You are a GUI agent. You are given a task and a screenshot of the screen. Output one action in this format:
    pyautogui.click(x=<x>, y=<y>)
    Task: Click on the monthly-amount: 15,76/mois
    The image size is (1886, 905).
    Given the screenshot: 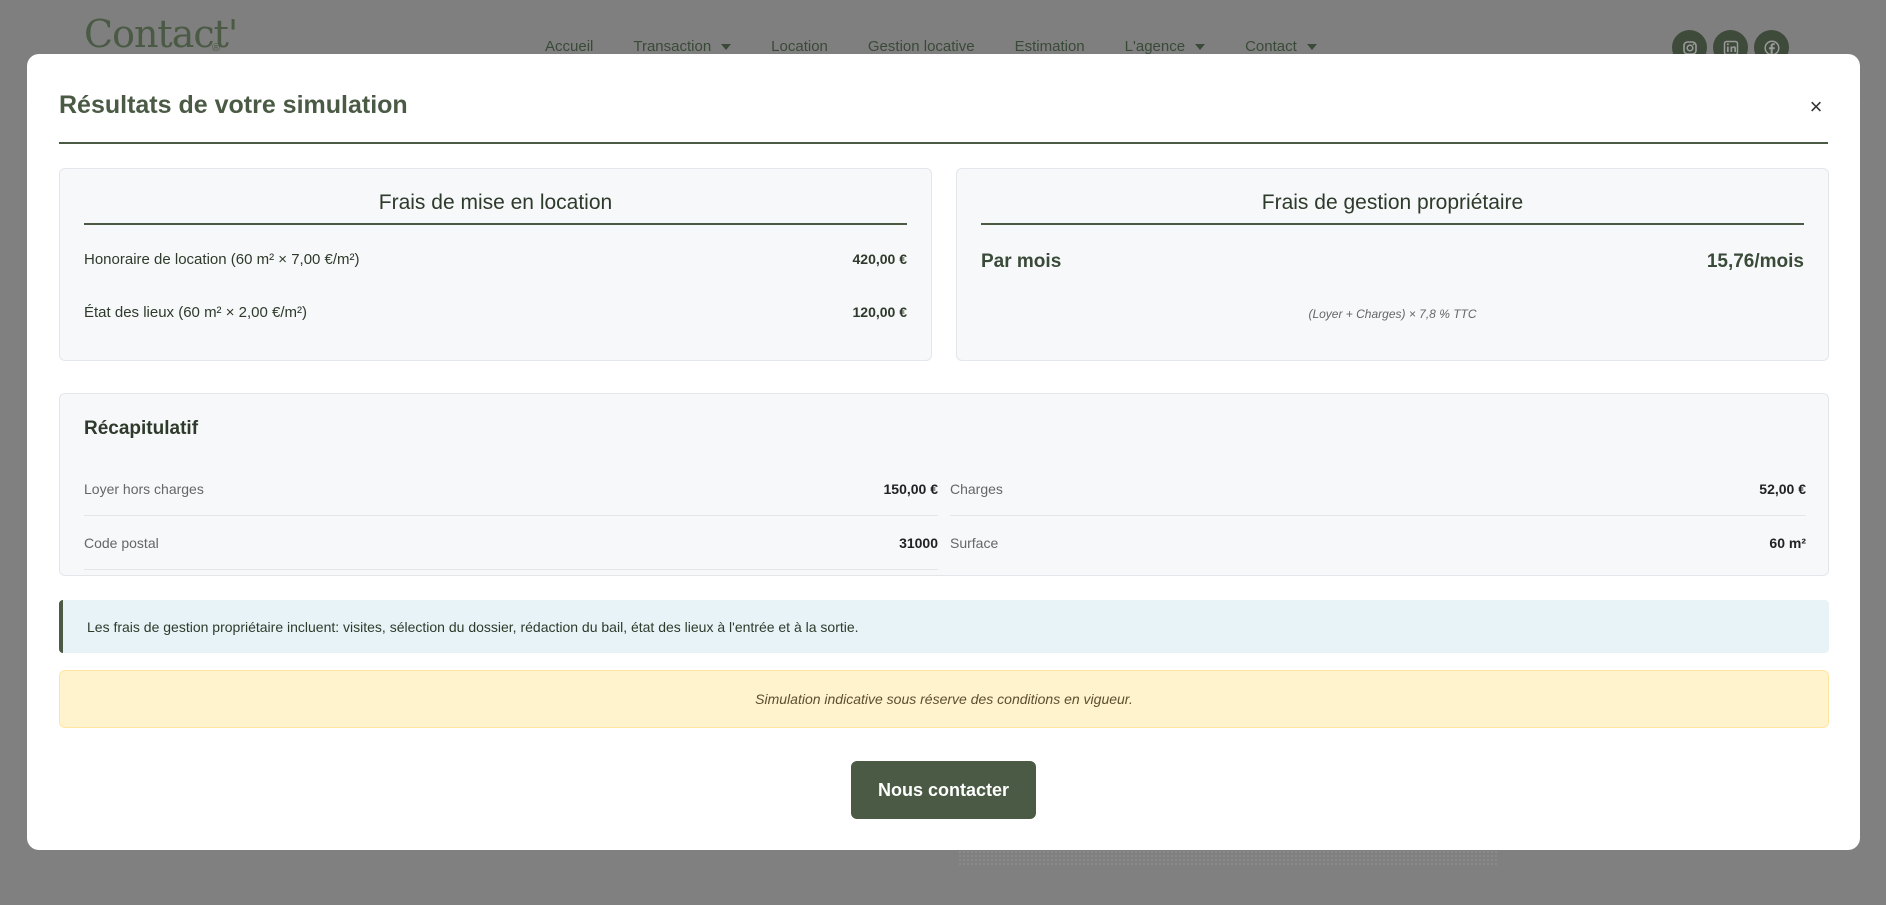 What is the action you would take?
    pyautogui.click(x=1755, y=261)
    